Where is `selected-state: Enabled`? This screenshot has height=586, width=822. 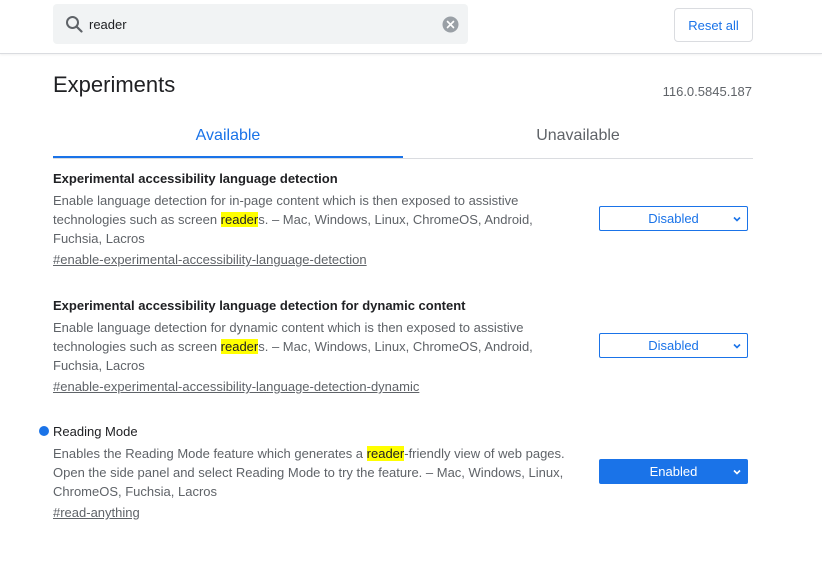
selected-state: Enabled is located at coordinates (673, 471).